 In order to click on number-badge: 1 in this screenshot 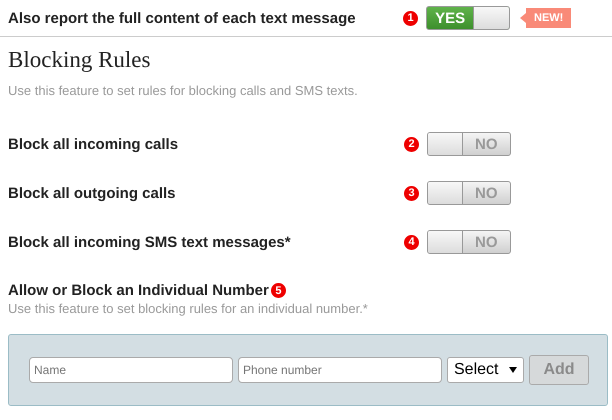, I will do `click(410, 18)`.